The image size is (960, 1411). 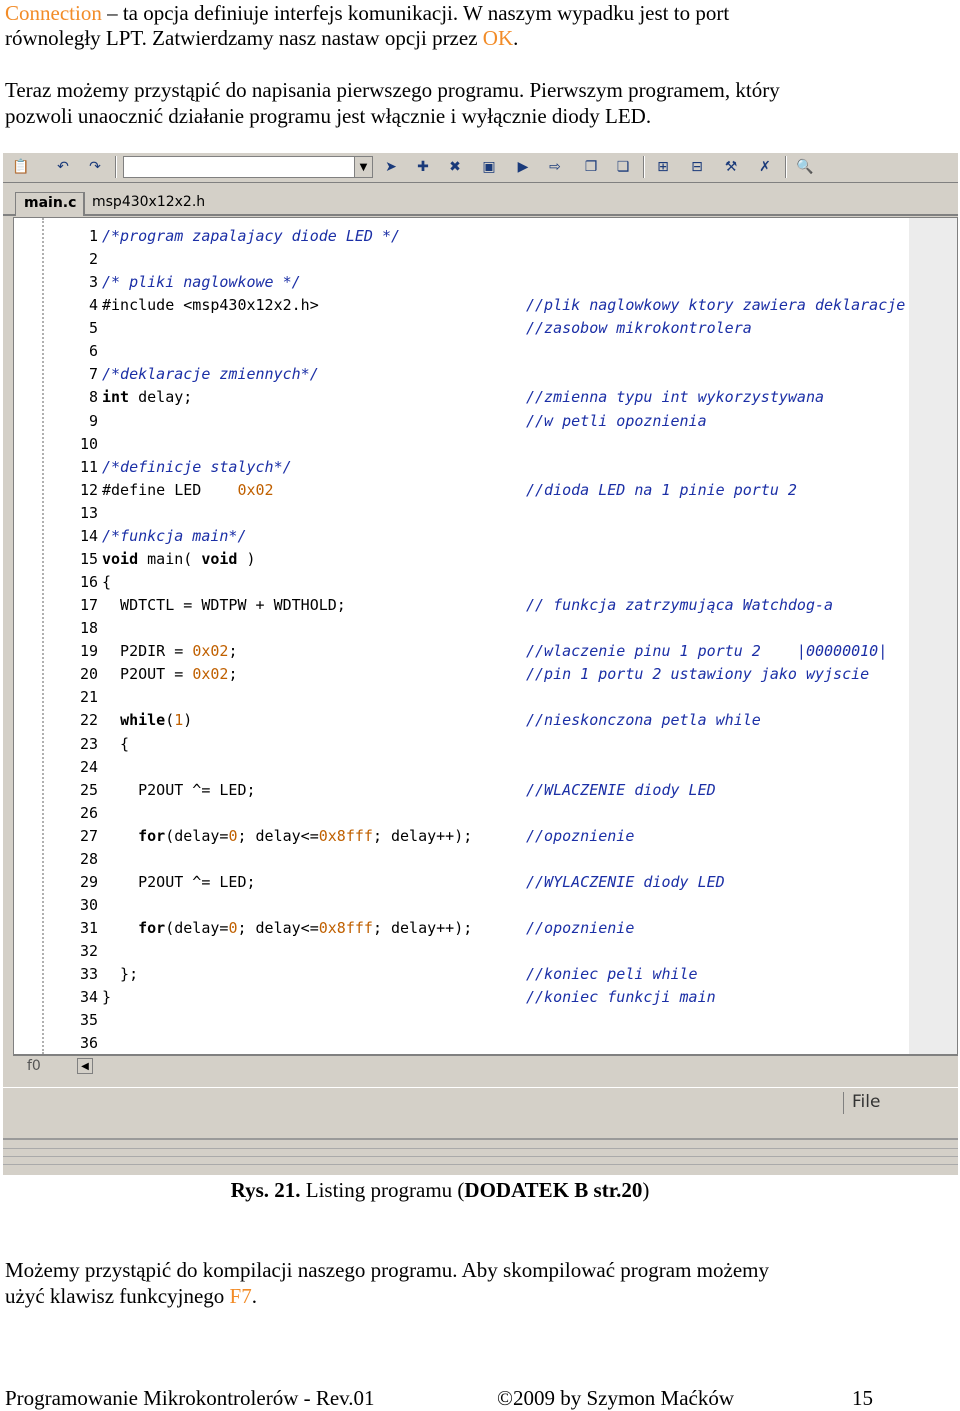 I want to click on code-token: (, so click(x=170, y=720).